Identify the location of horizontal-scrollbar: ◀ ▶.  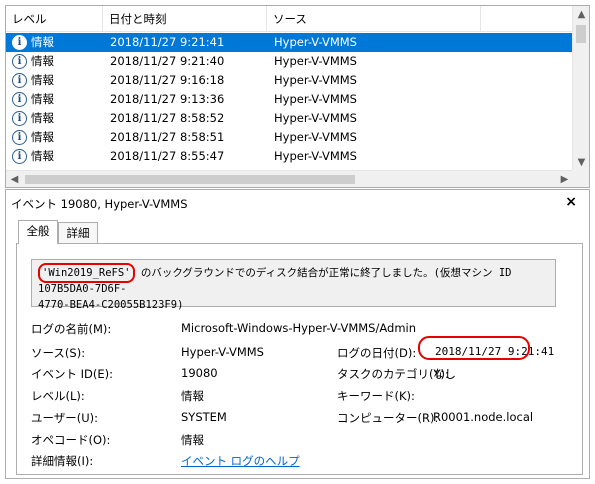
(289, 178).